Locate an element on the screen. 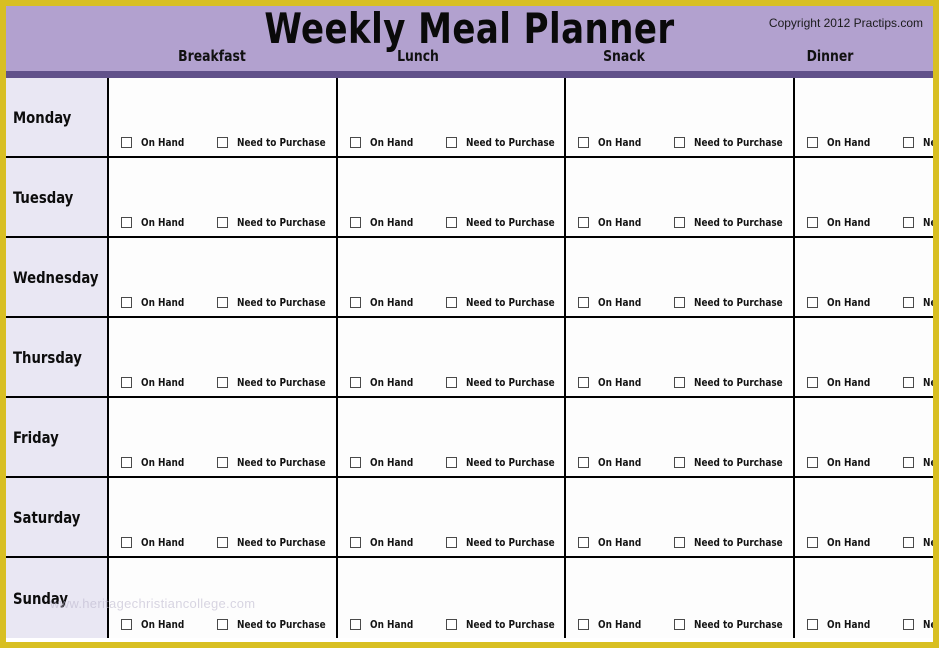 Image resolution: width=939 pixels, height=648 pixels. meal-cell-sunday-dinner: On Hand Need to Purchase is located at coordinates (863, 598).